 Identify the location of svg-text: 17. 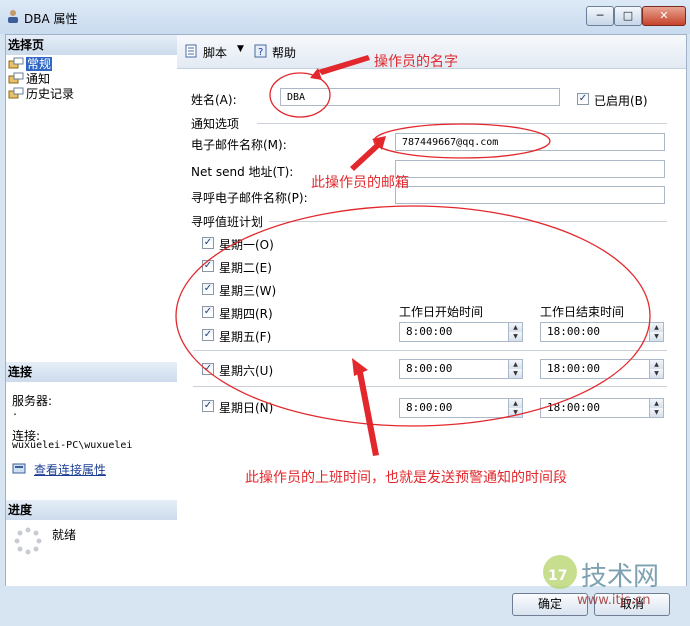
(557, 576).